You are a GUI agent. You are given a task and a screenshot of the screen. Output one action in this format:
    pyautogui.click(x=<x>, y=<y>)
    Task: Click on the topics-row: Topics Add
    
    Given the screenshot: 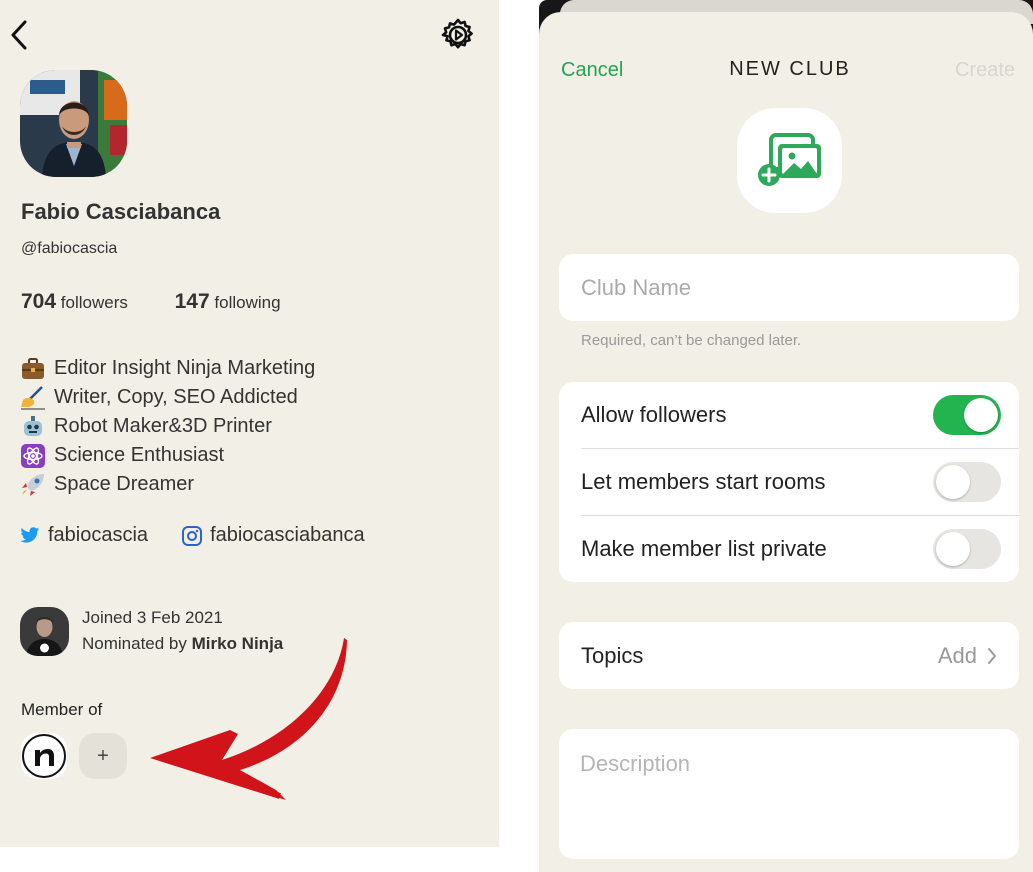 What is the action you would take?
    pyautogui.click(x=789, y=655)
    